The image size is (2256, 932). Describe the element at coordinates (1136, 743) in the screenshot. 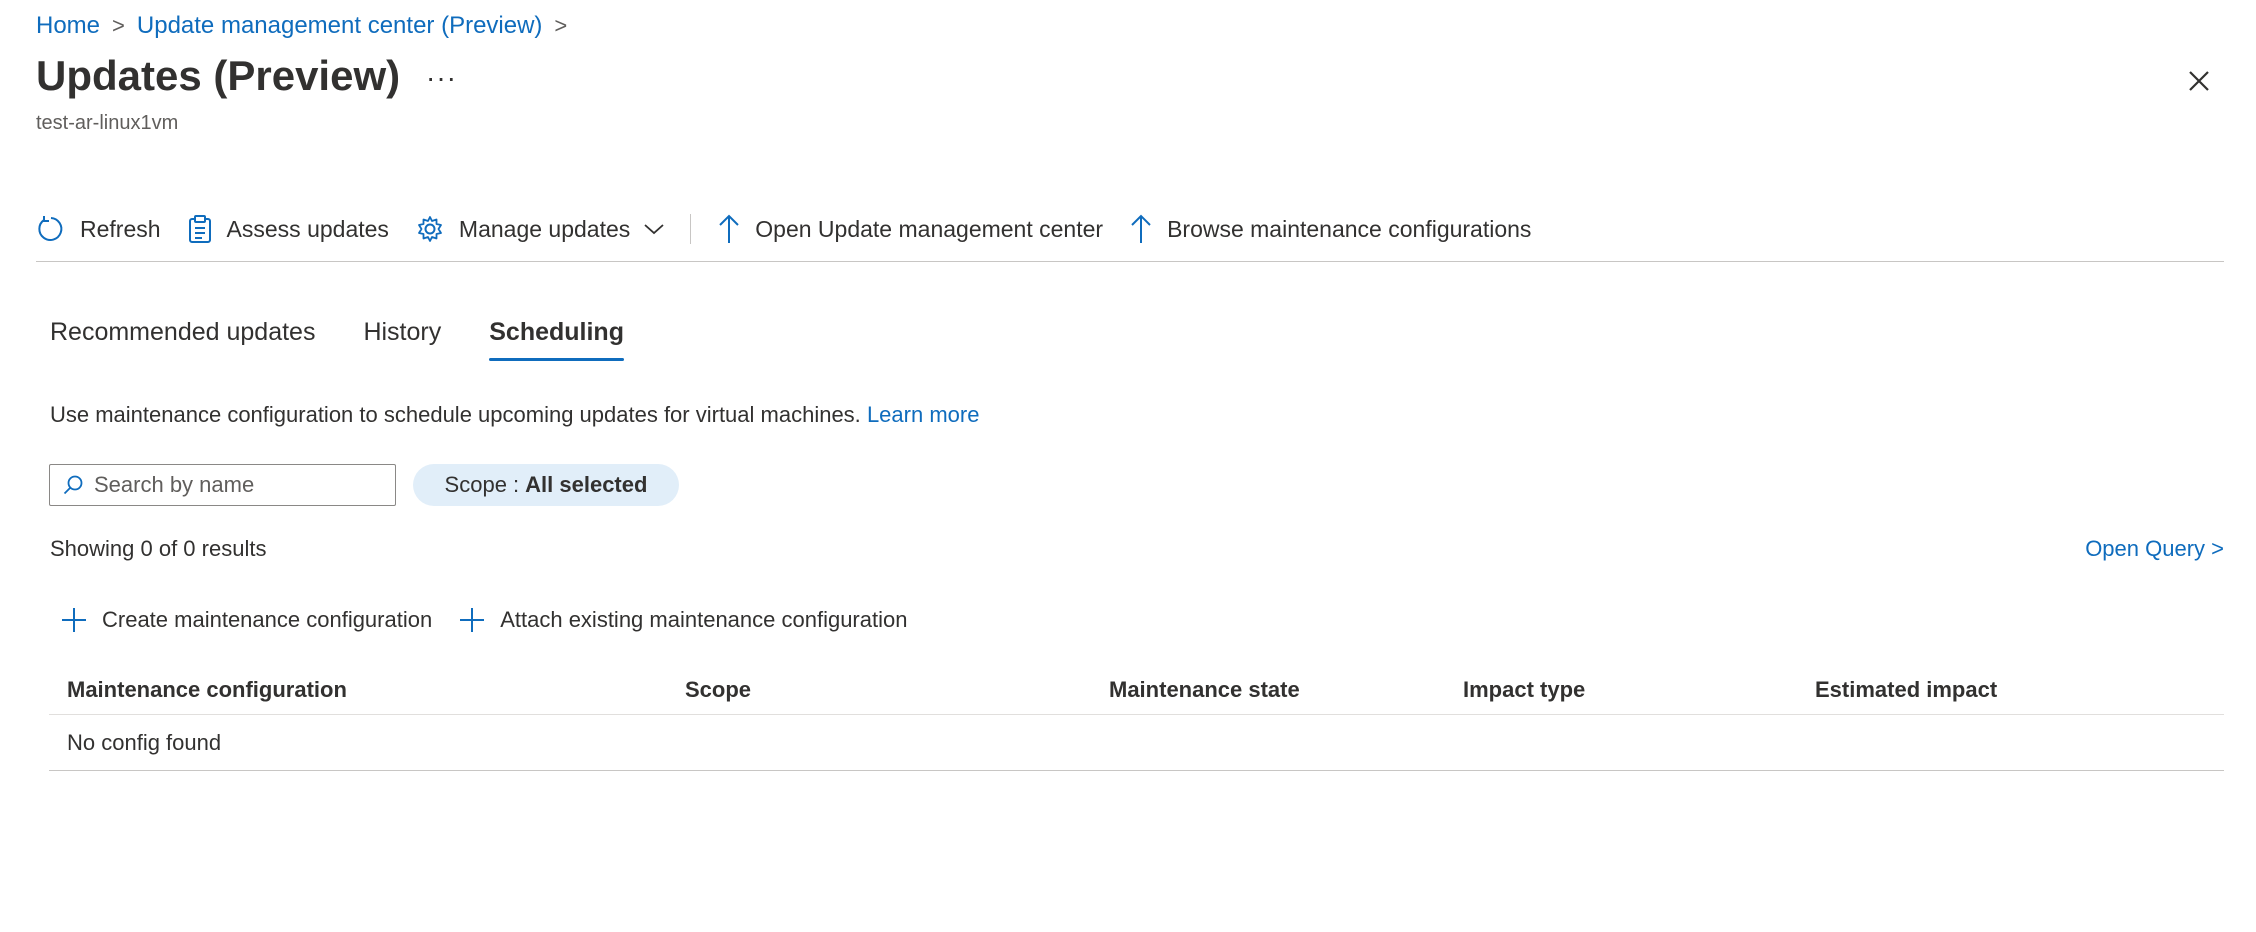

I see `table-row: No config found` at that location.